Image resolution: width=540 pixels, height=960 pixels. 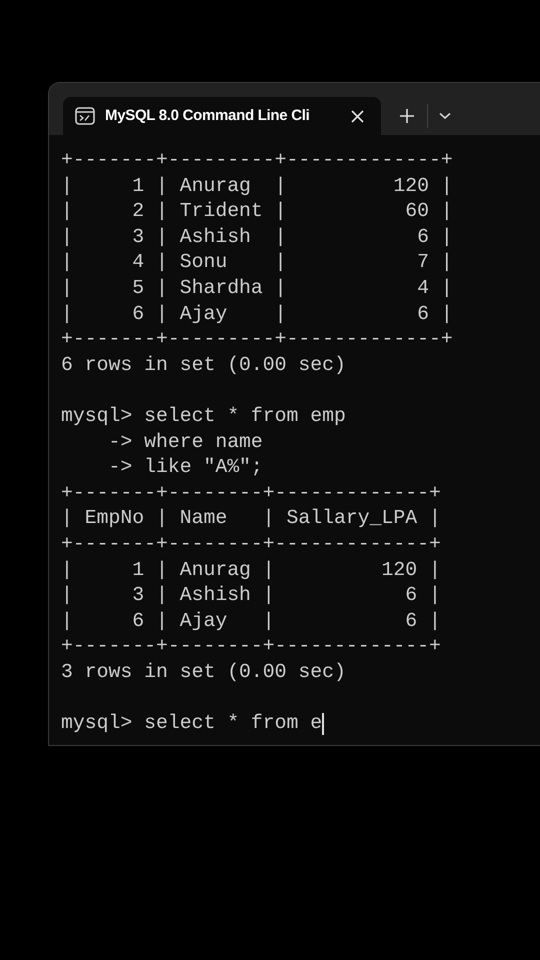 I want to click on terminal-line: 6 rows in set (0.00 sec), so click(x=203, y=365).